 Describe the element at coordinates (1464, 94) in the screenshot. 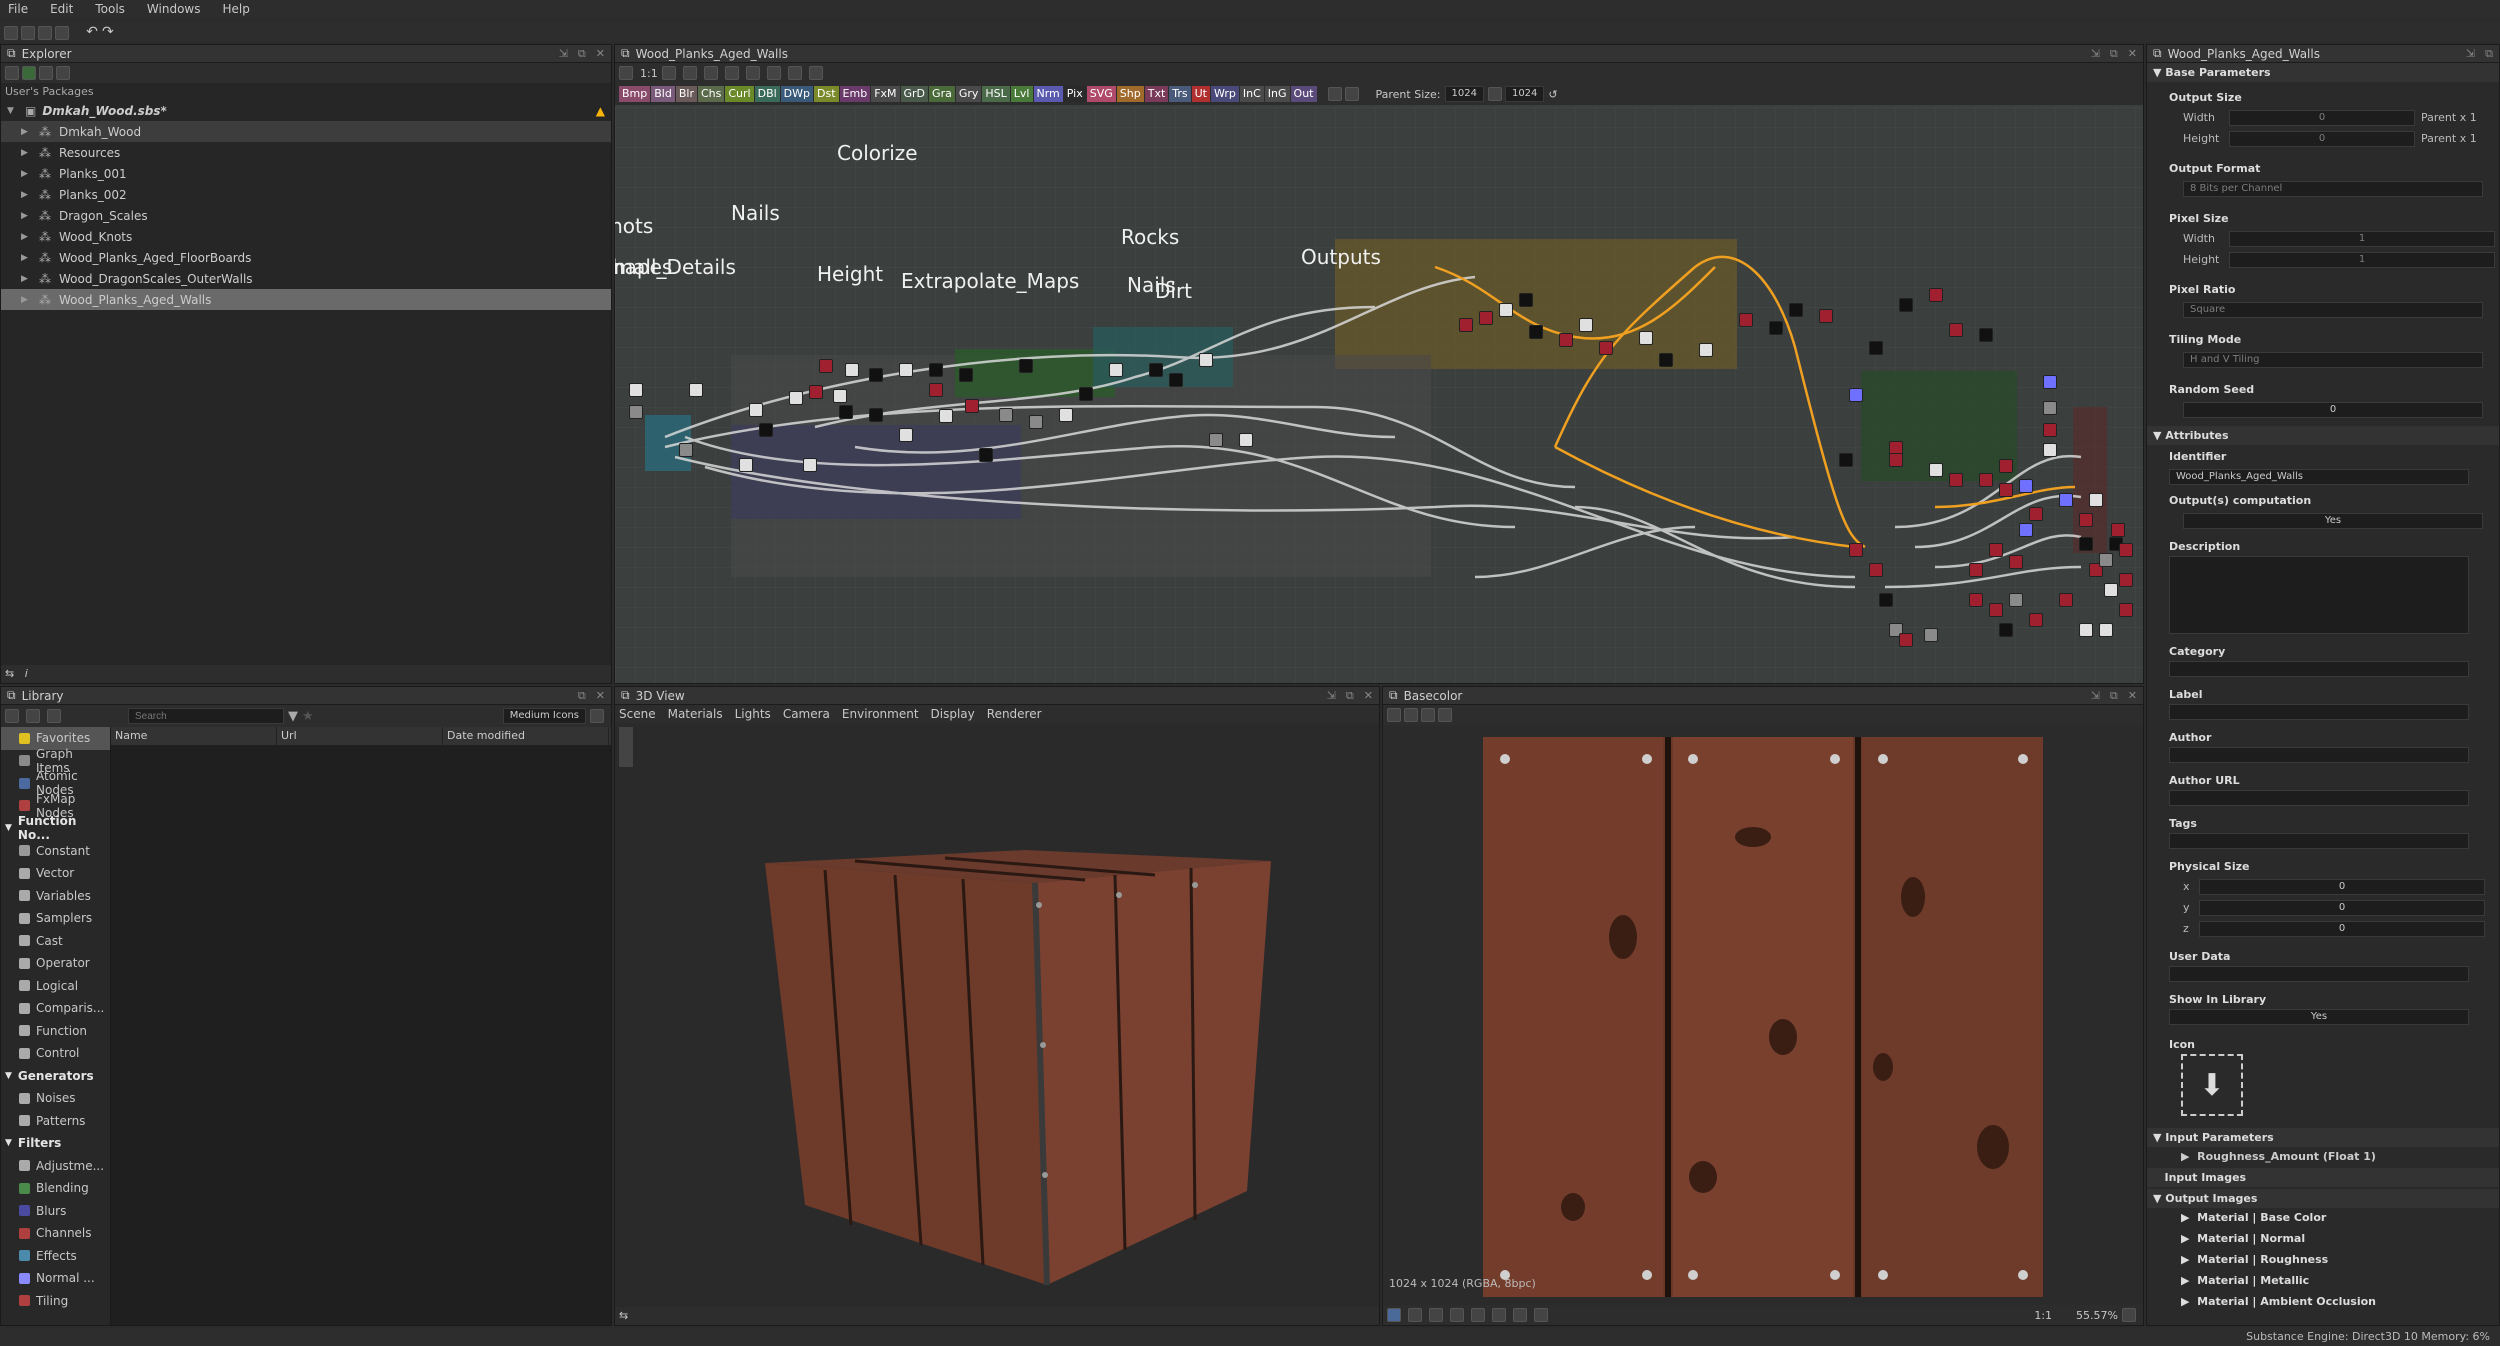

I see `width-select: 1024` at that location.